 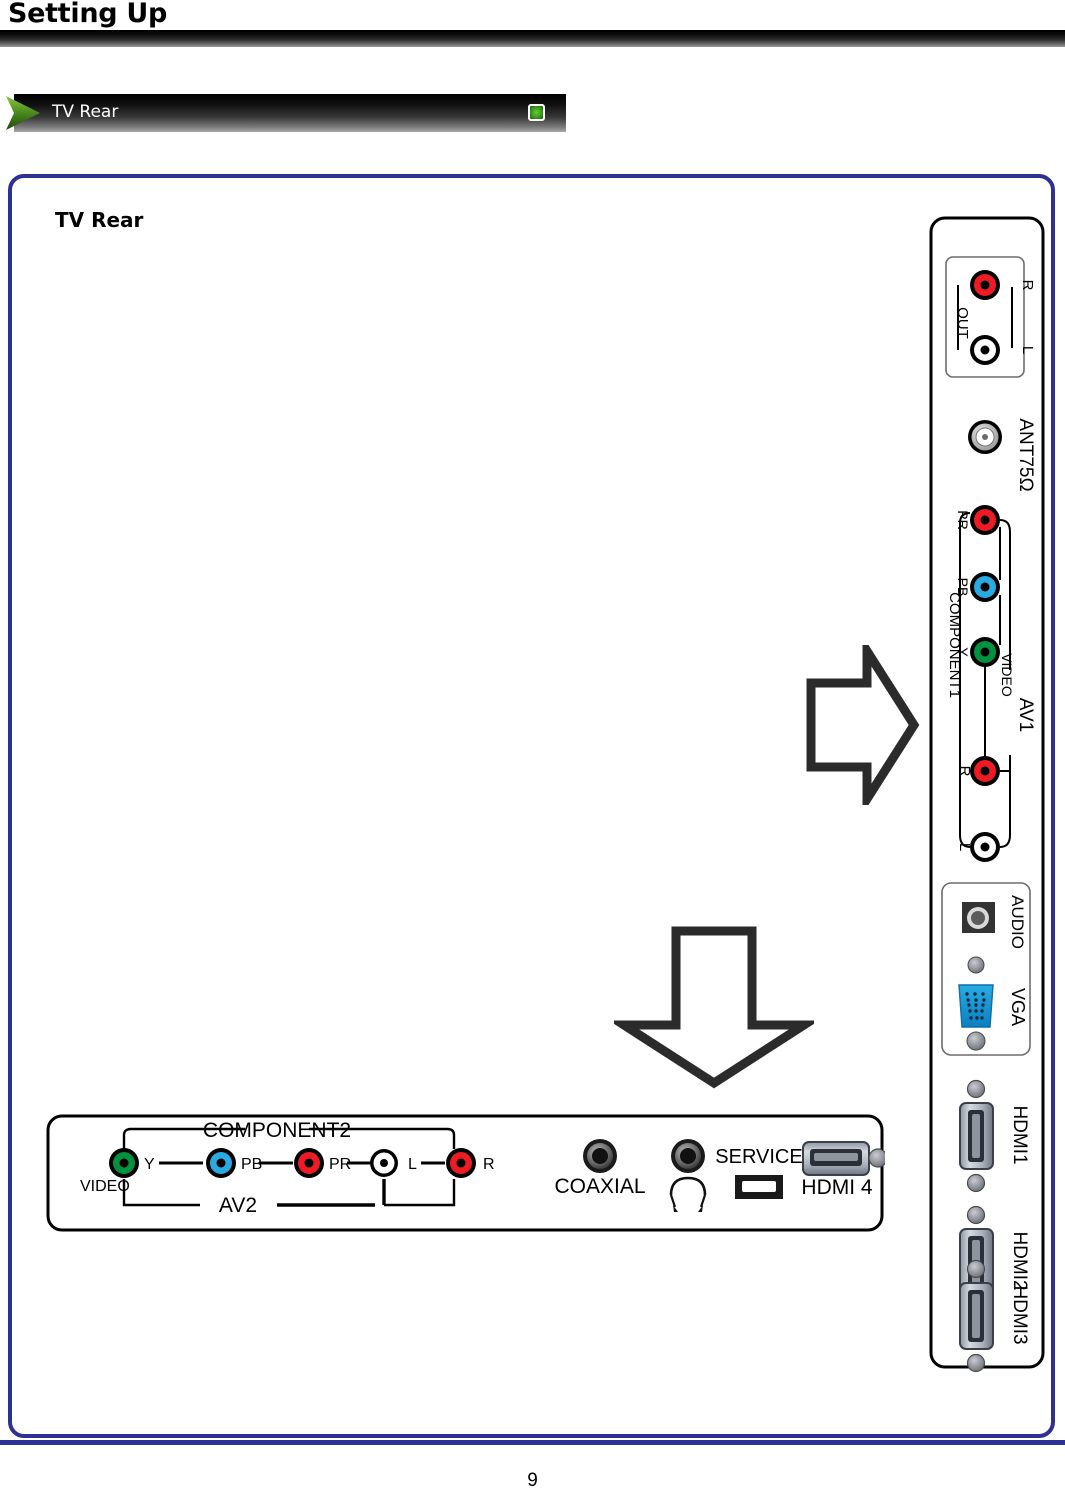 I want to click on headphone-jack, so click(x=688, y=1156).